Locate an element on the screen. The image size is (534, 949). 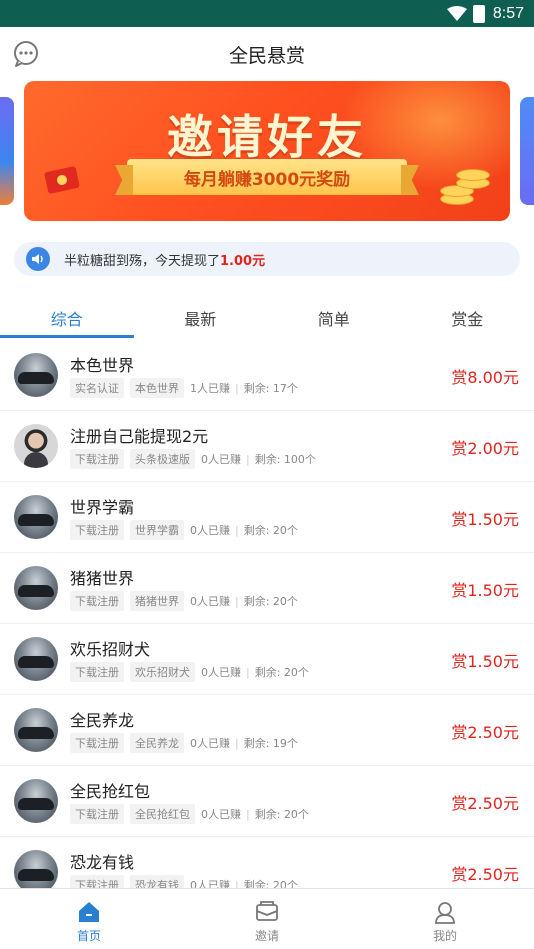
status-time: 8:57 is located at coordinates (508, 13).